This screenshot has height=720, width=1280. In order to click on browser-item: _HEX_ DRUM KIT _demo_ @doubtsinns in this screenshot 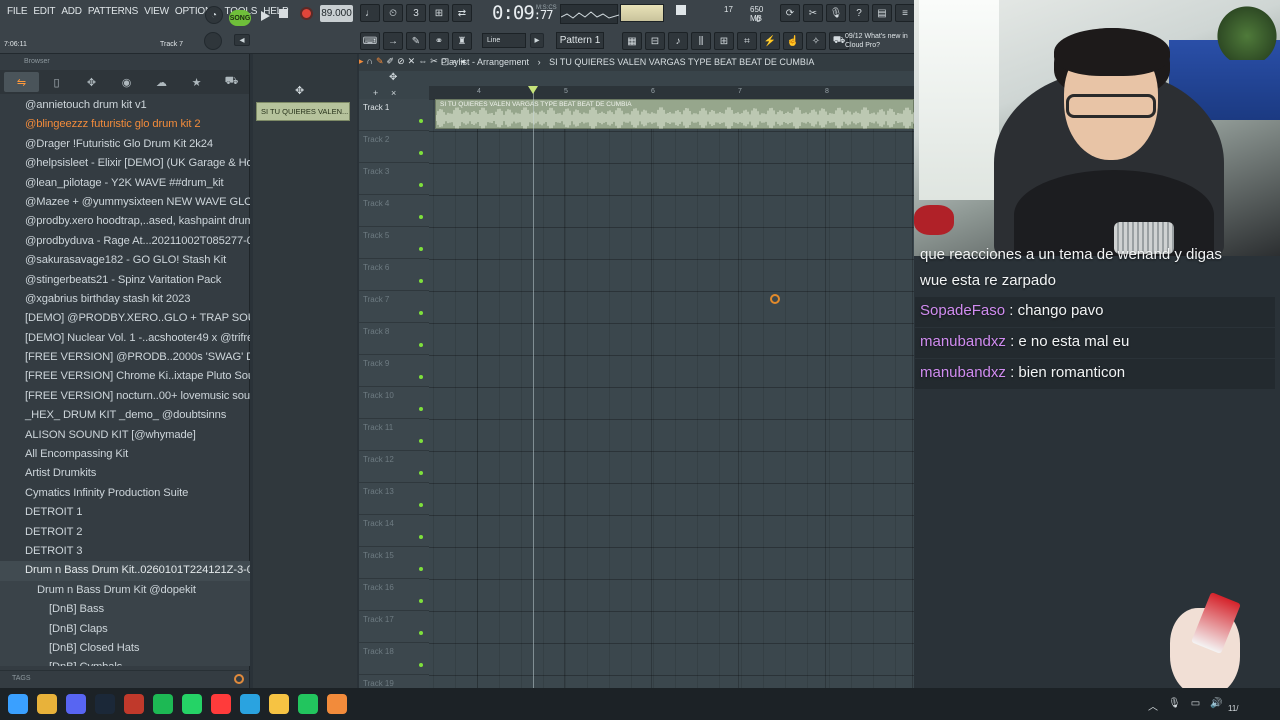, I will do `click(125, 415)`.